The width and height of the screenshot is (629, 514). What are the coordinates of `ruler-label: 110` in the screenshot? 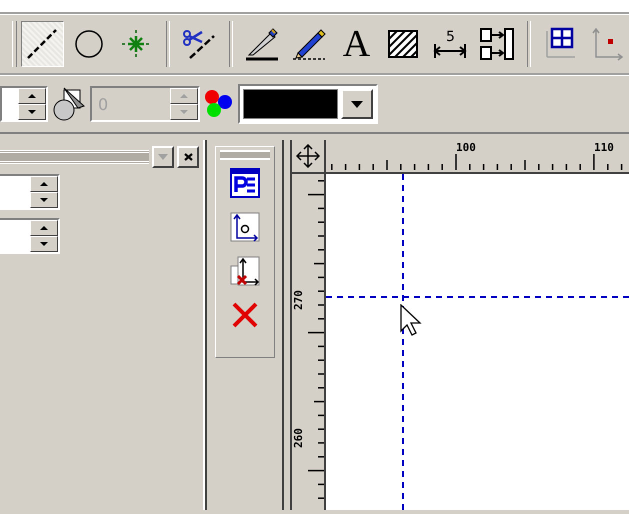 It's located at (604, 148).